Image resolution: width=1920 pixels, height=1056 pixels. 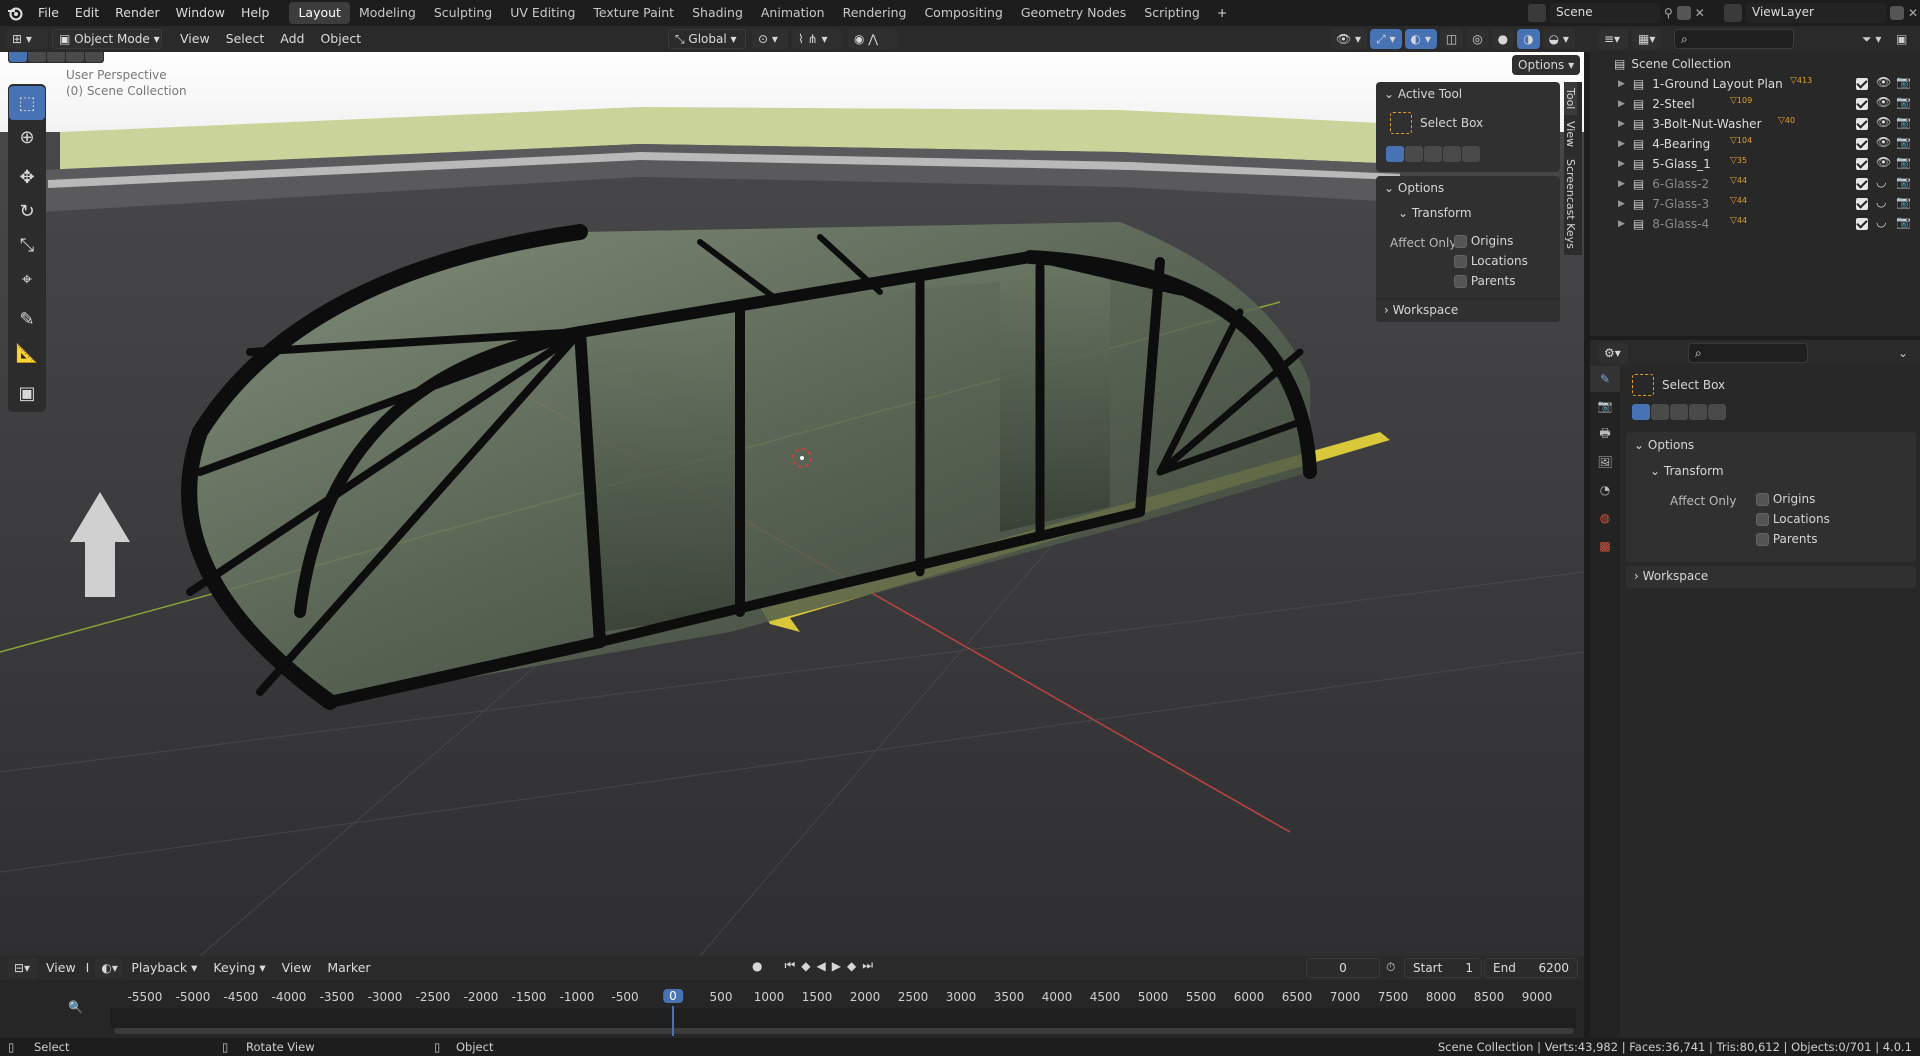 I want to click on transform-header: ⌄ Transform, so click(x=1435, y=213).